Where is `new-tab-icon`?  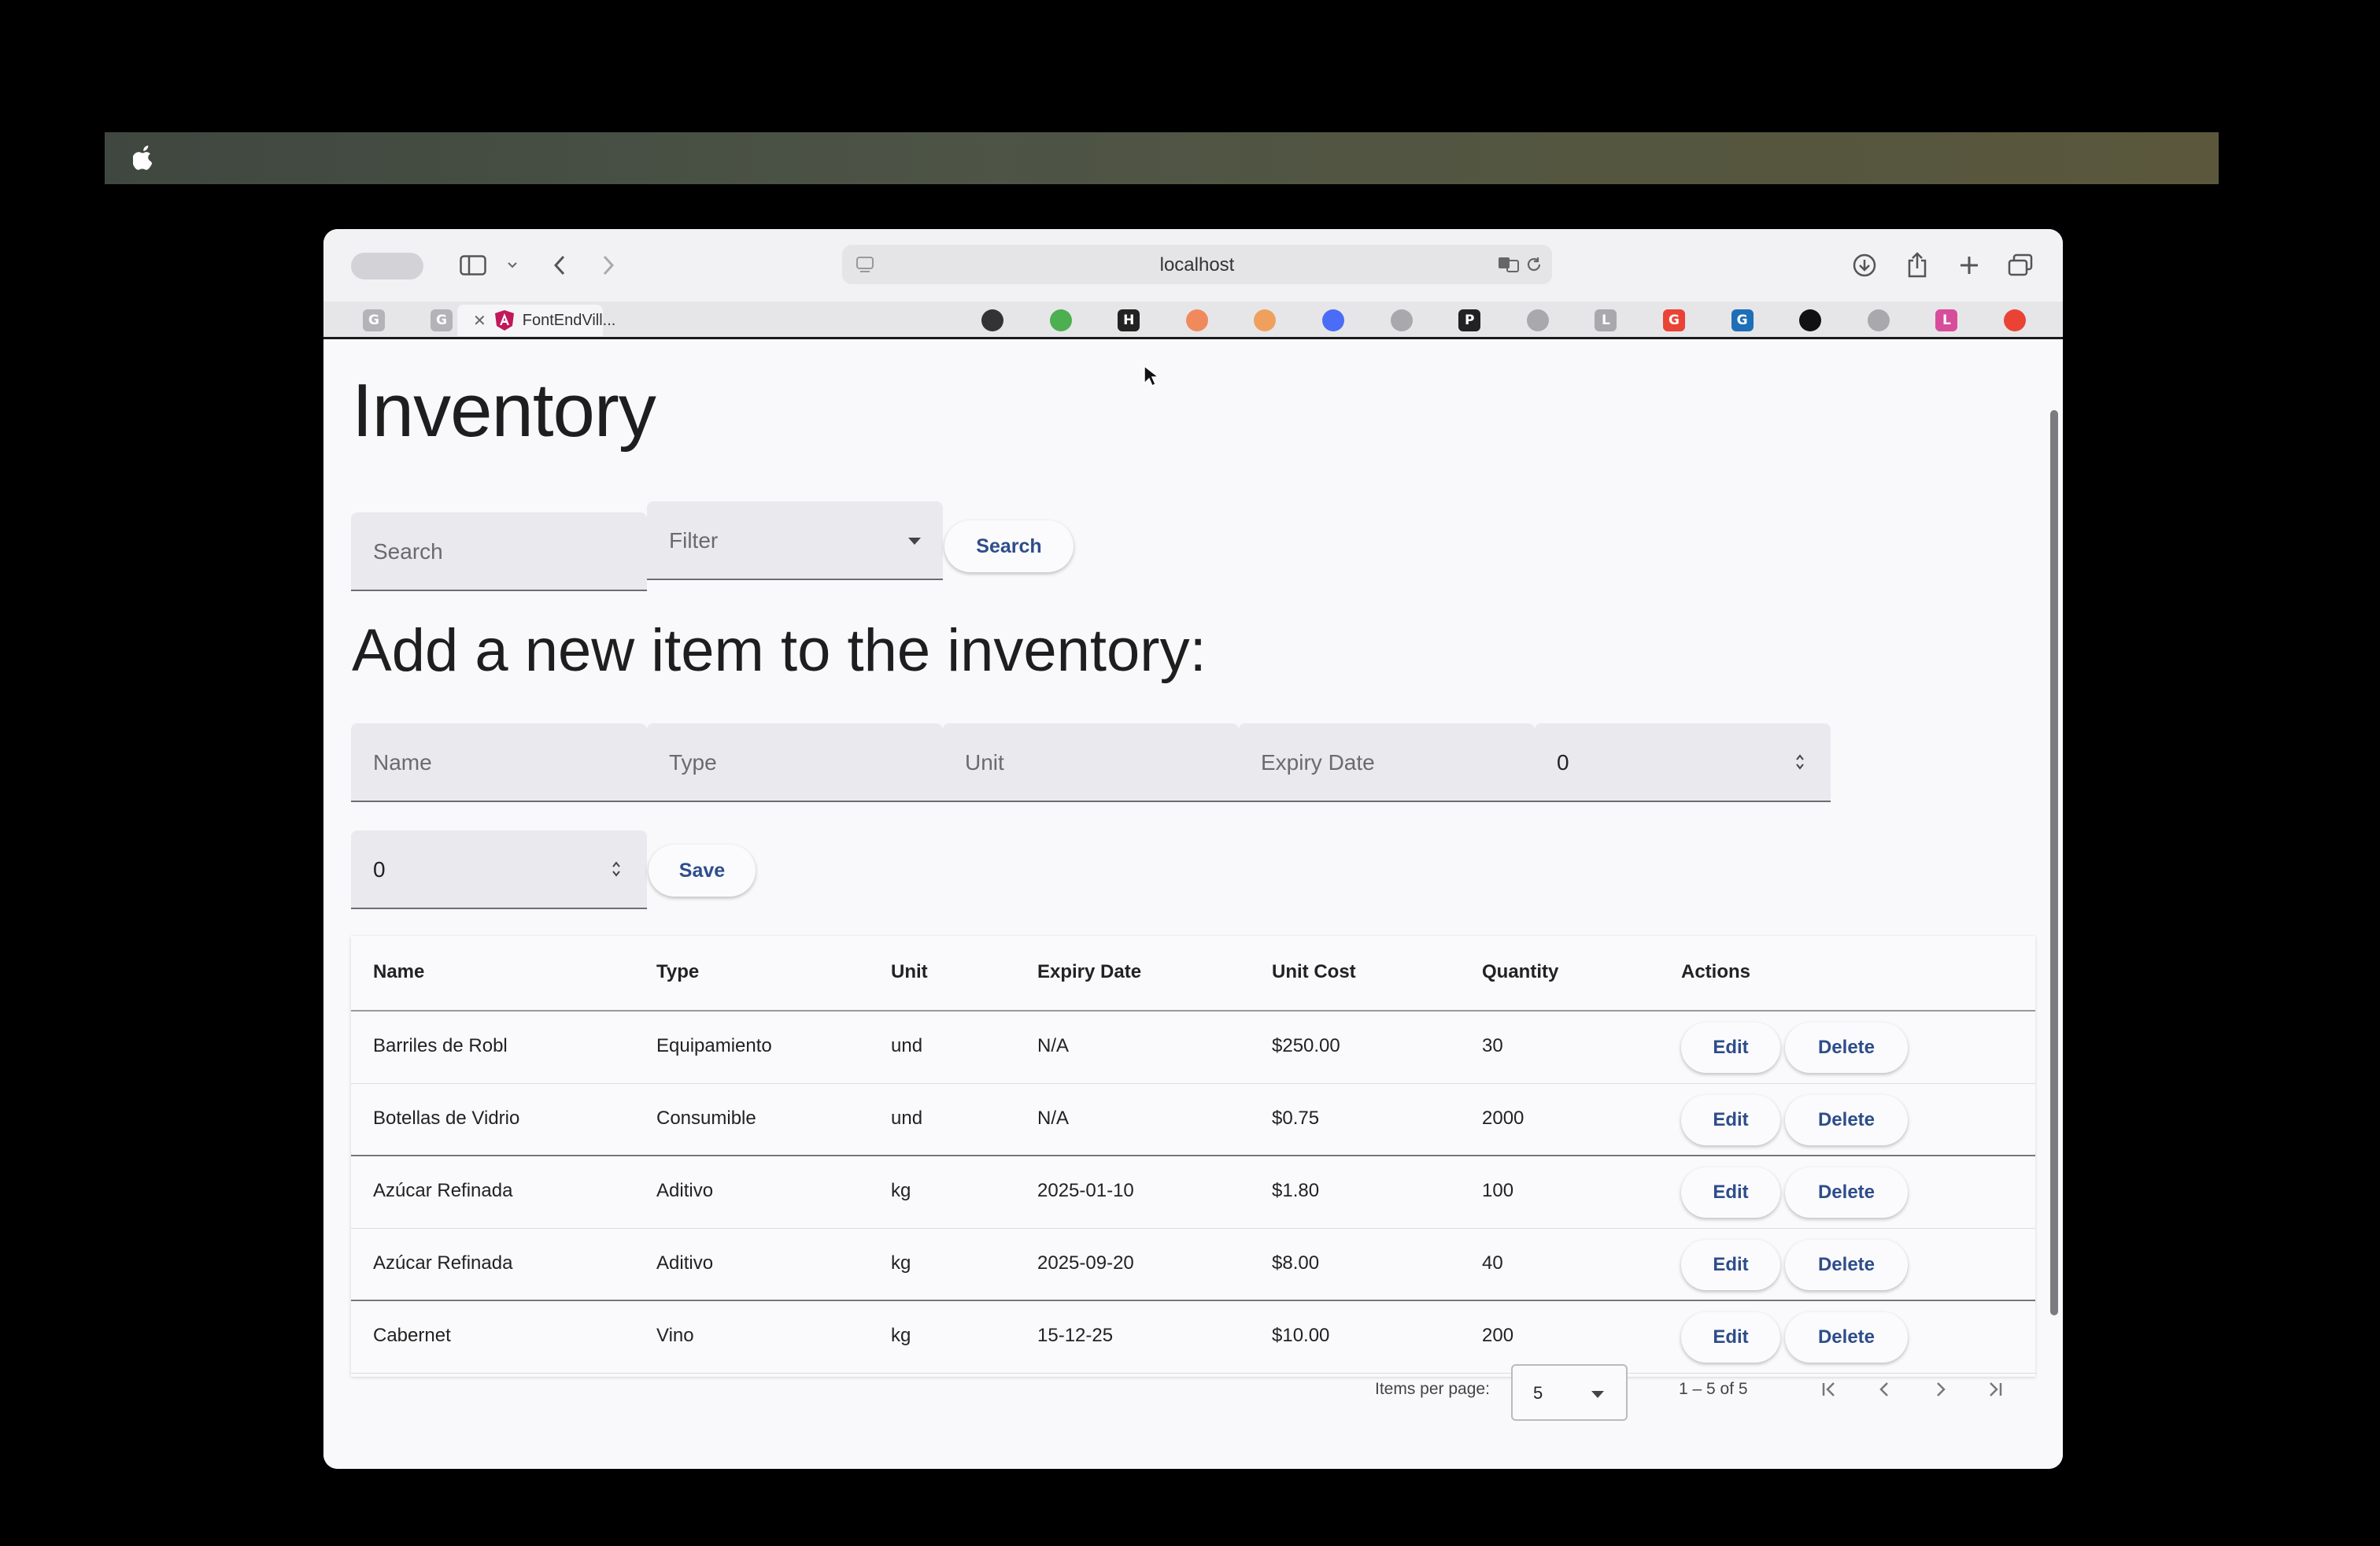 new-tab-icon is located at coordinates (1969, 265).